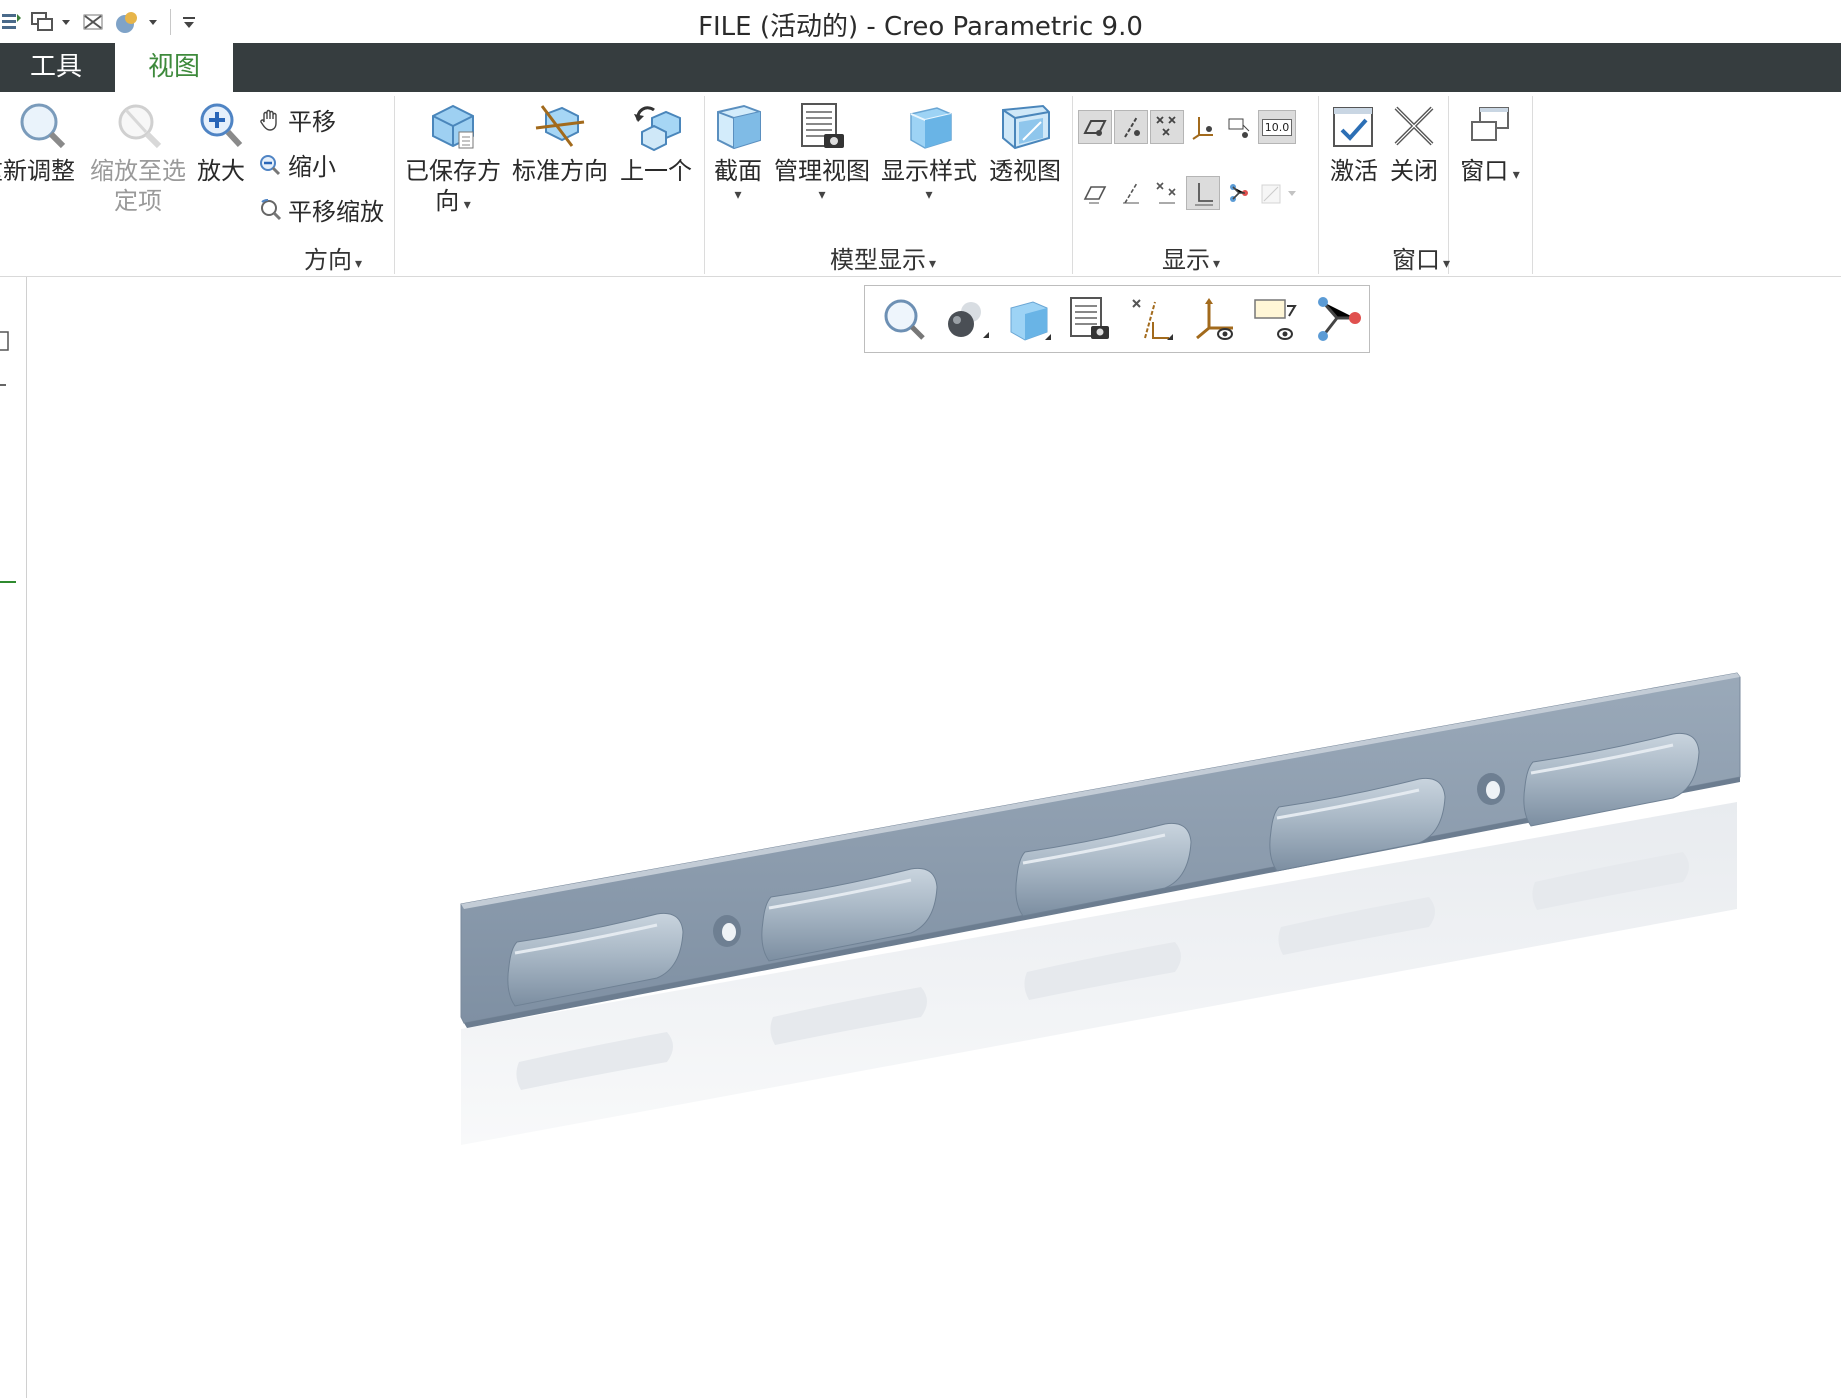  I want to click on csys-tag-icon, so click(1204, 194).